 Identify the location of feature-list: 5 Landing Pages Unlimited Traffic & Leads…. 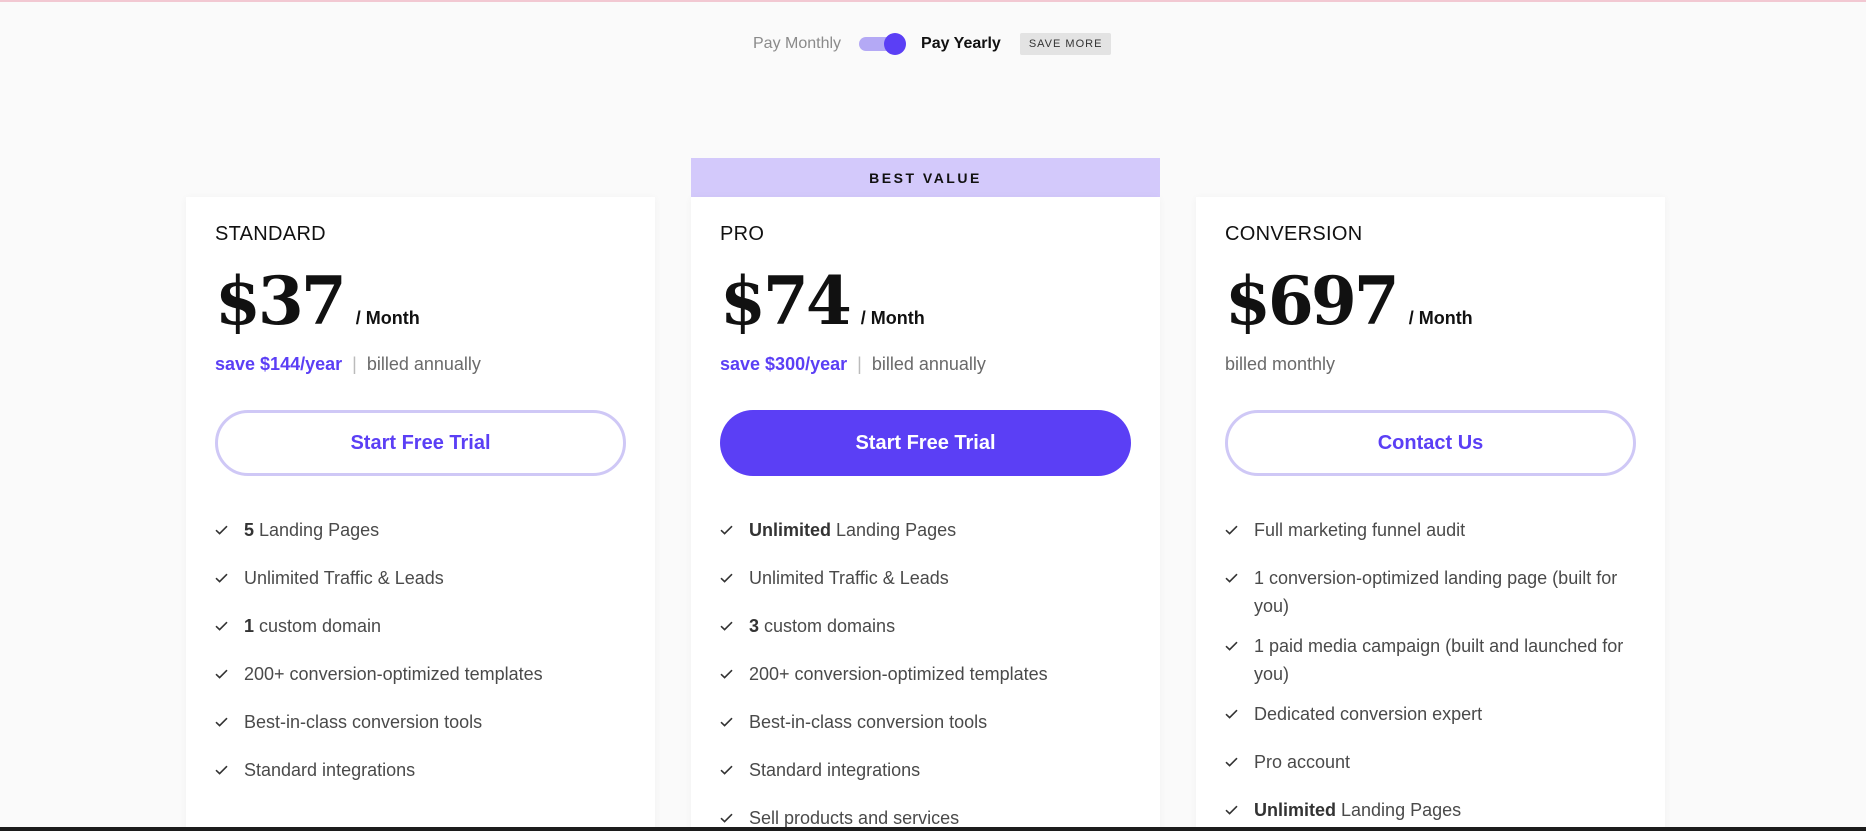
(420, 660).